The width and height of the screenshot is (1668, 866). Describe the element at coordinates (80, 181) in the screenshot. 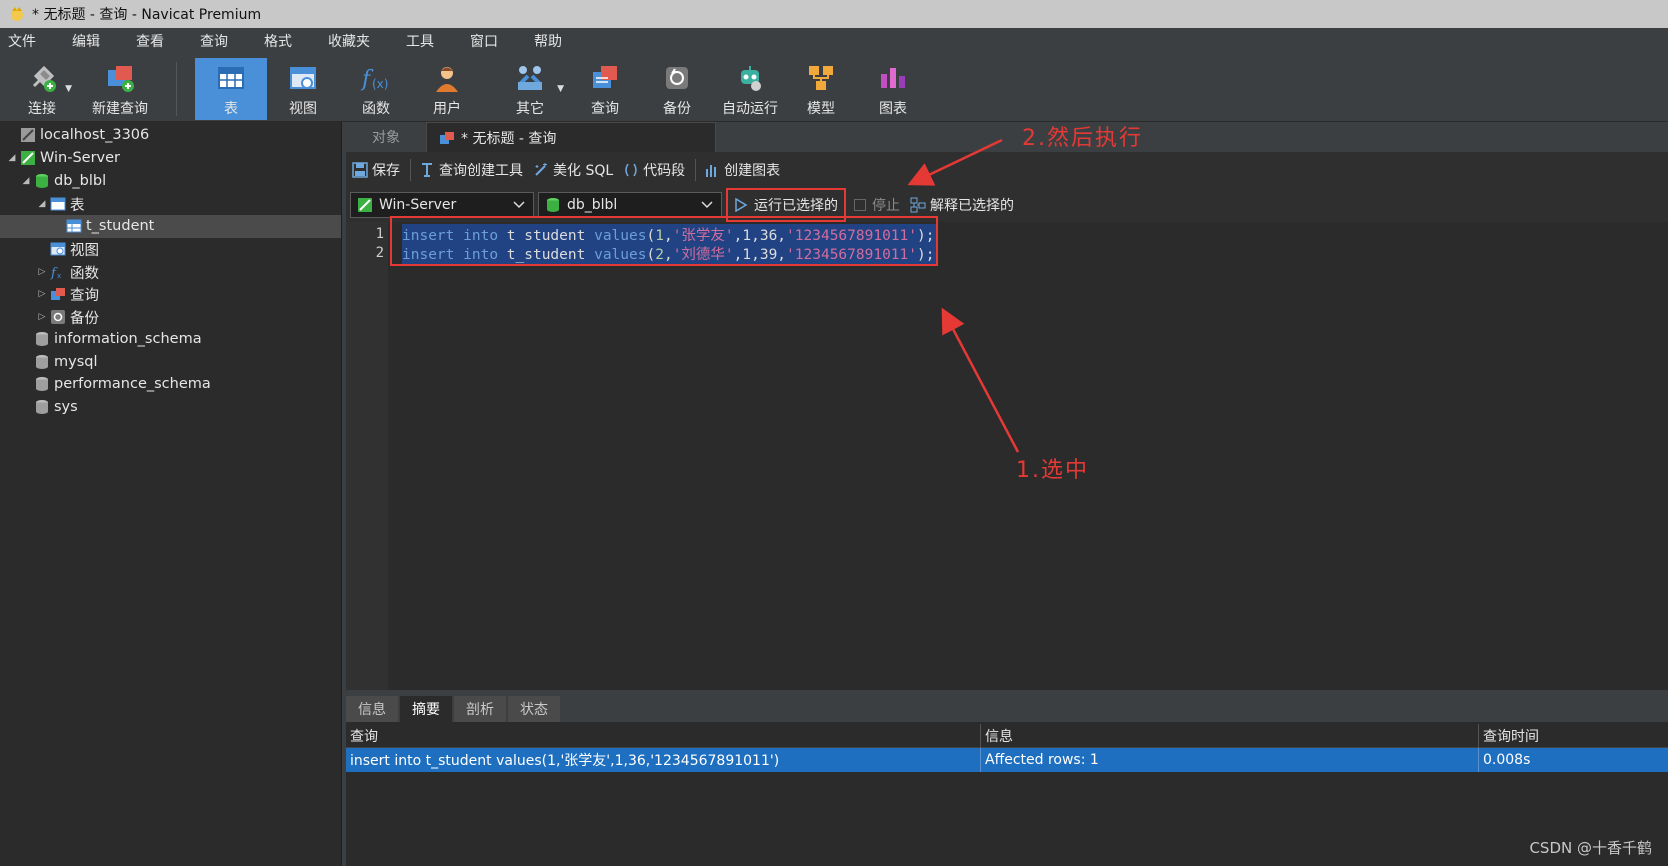

I see `tree-label: db_blbl` at that location.